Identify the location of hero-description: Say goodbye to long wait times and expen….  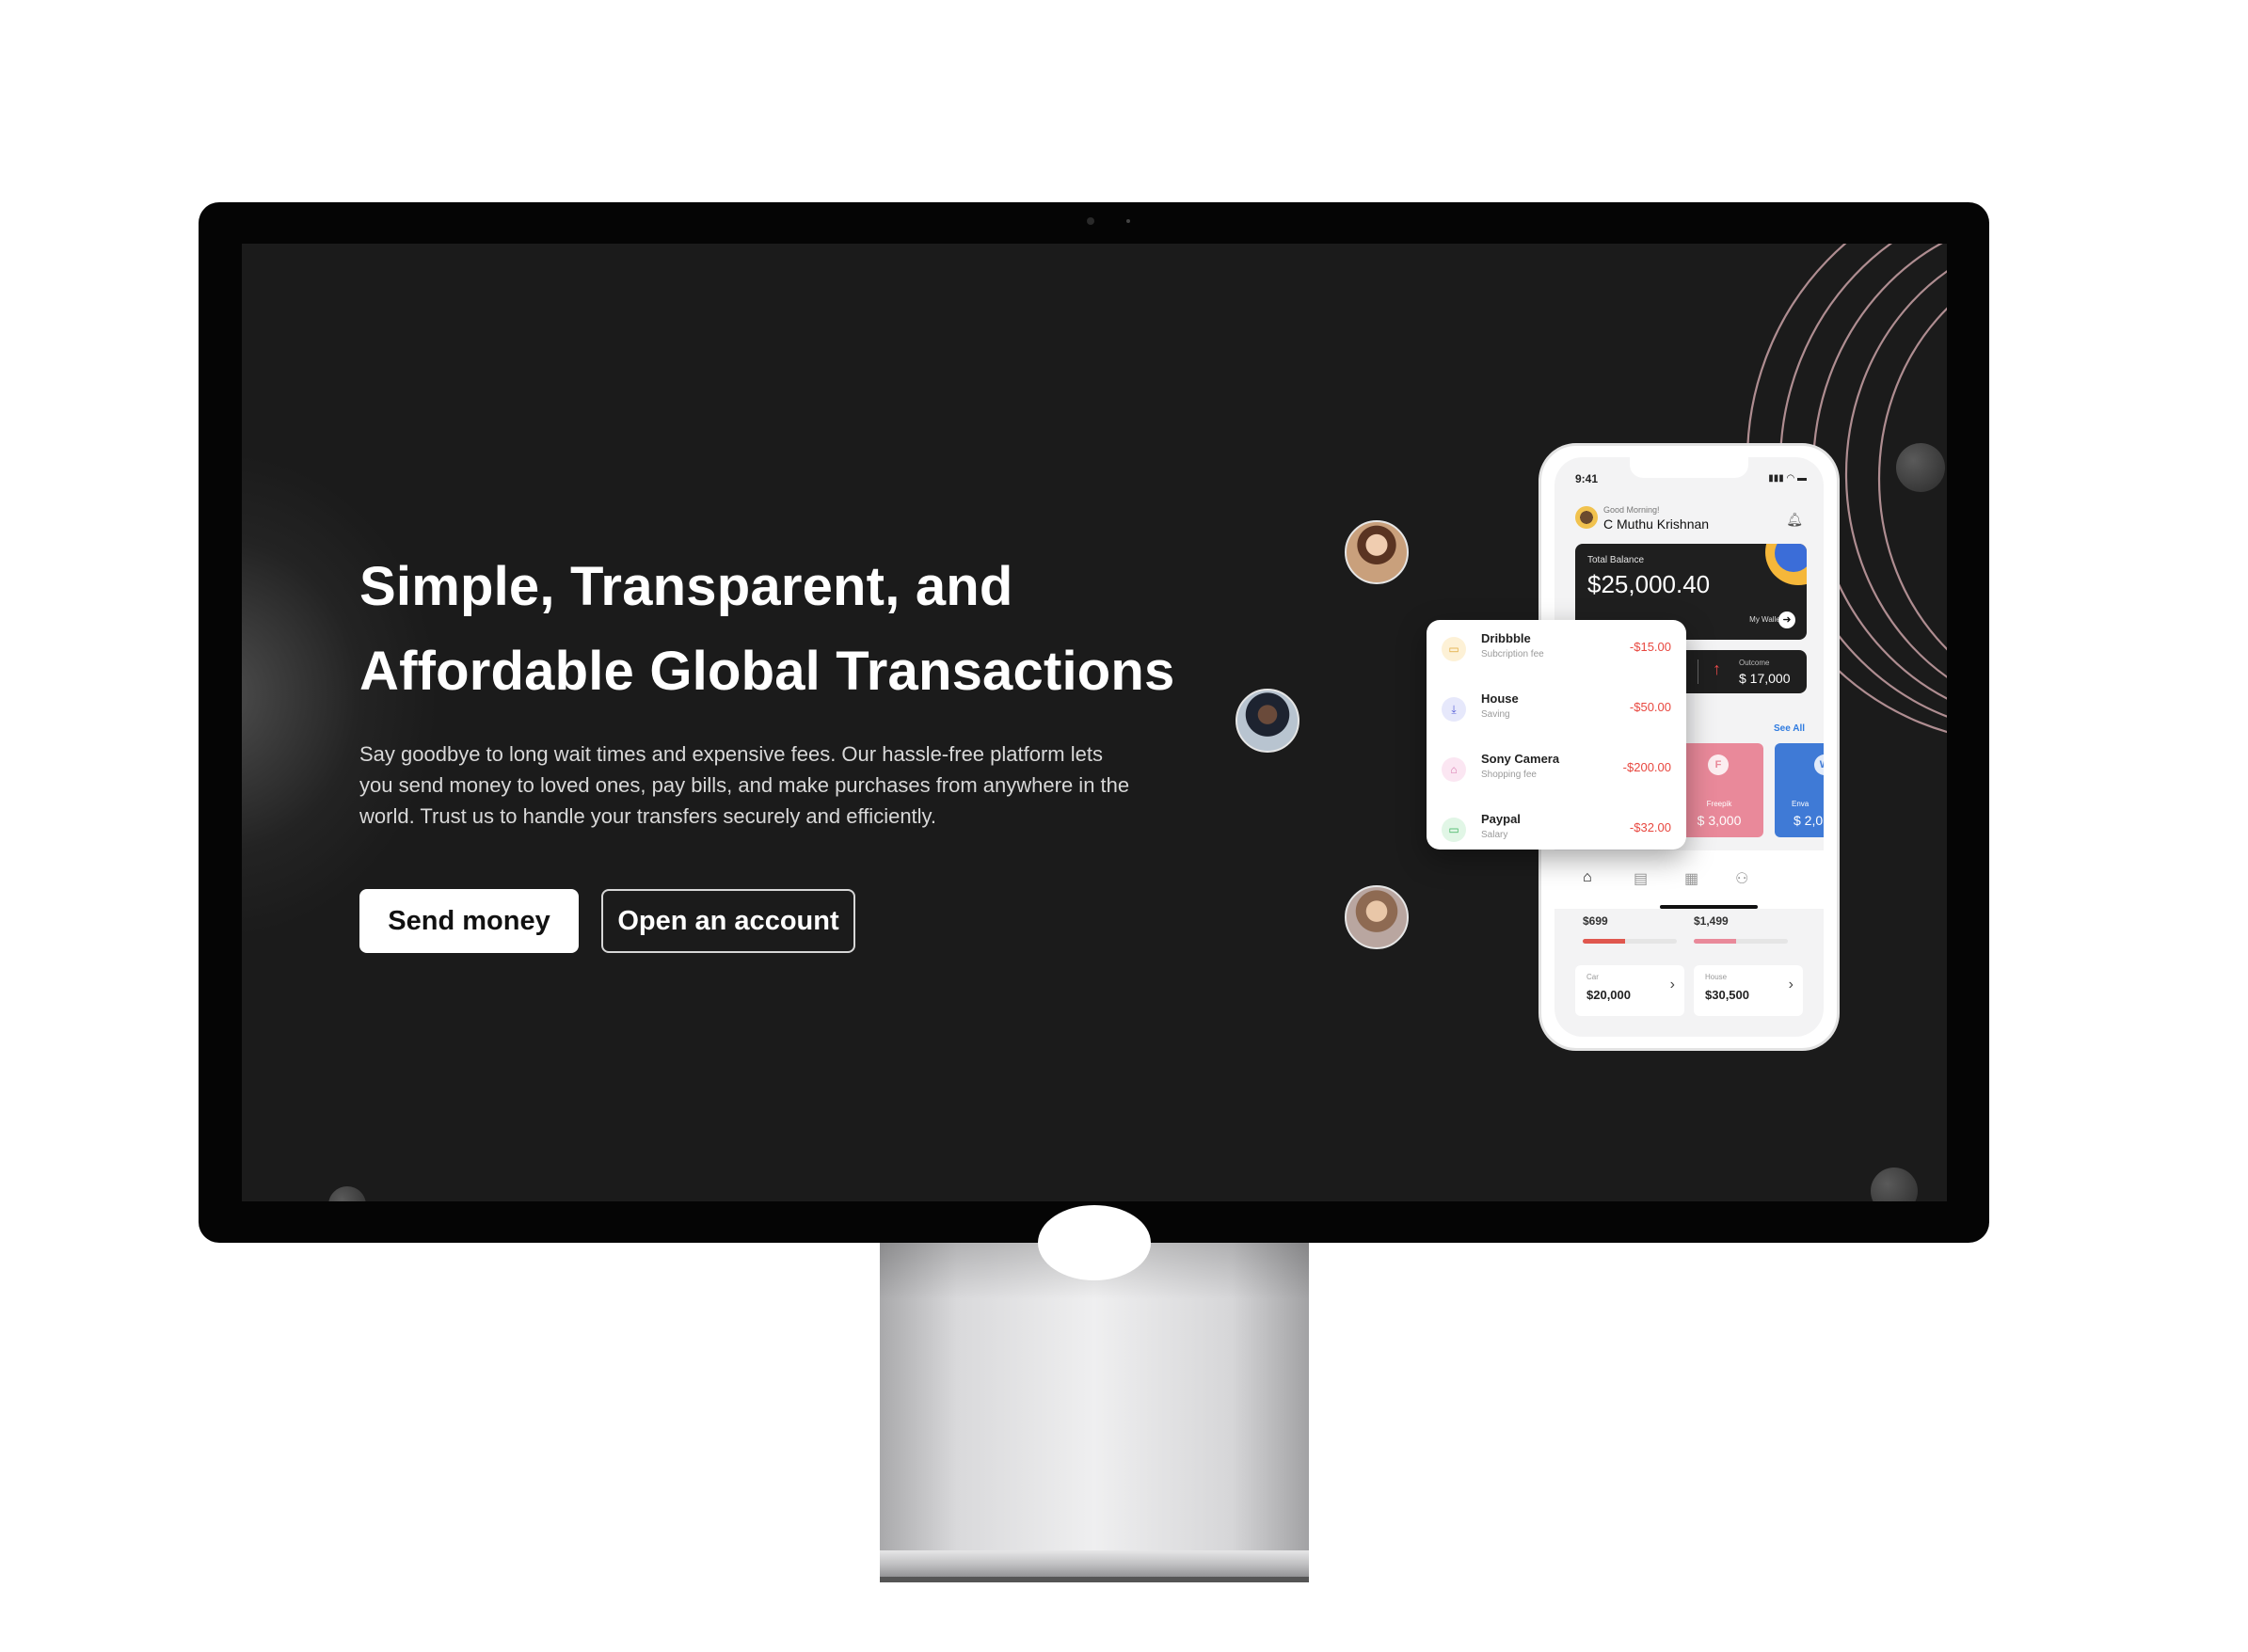
(745, 785).